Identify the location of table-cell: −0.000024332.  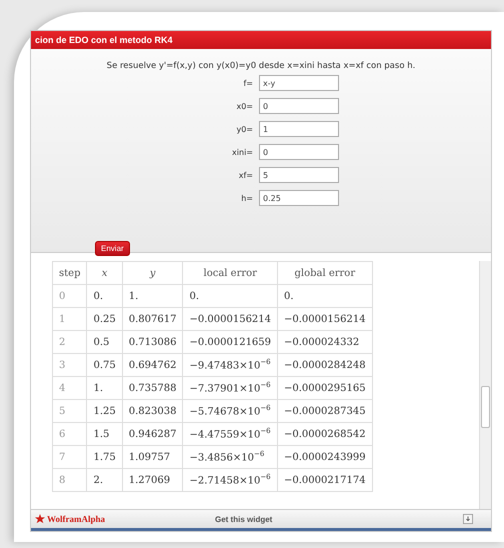
(325, 342).